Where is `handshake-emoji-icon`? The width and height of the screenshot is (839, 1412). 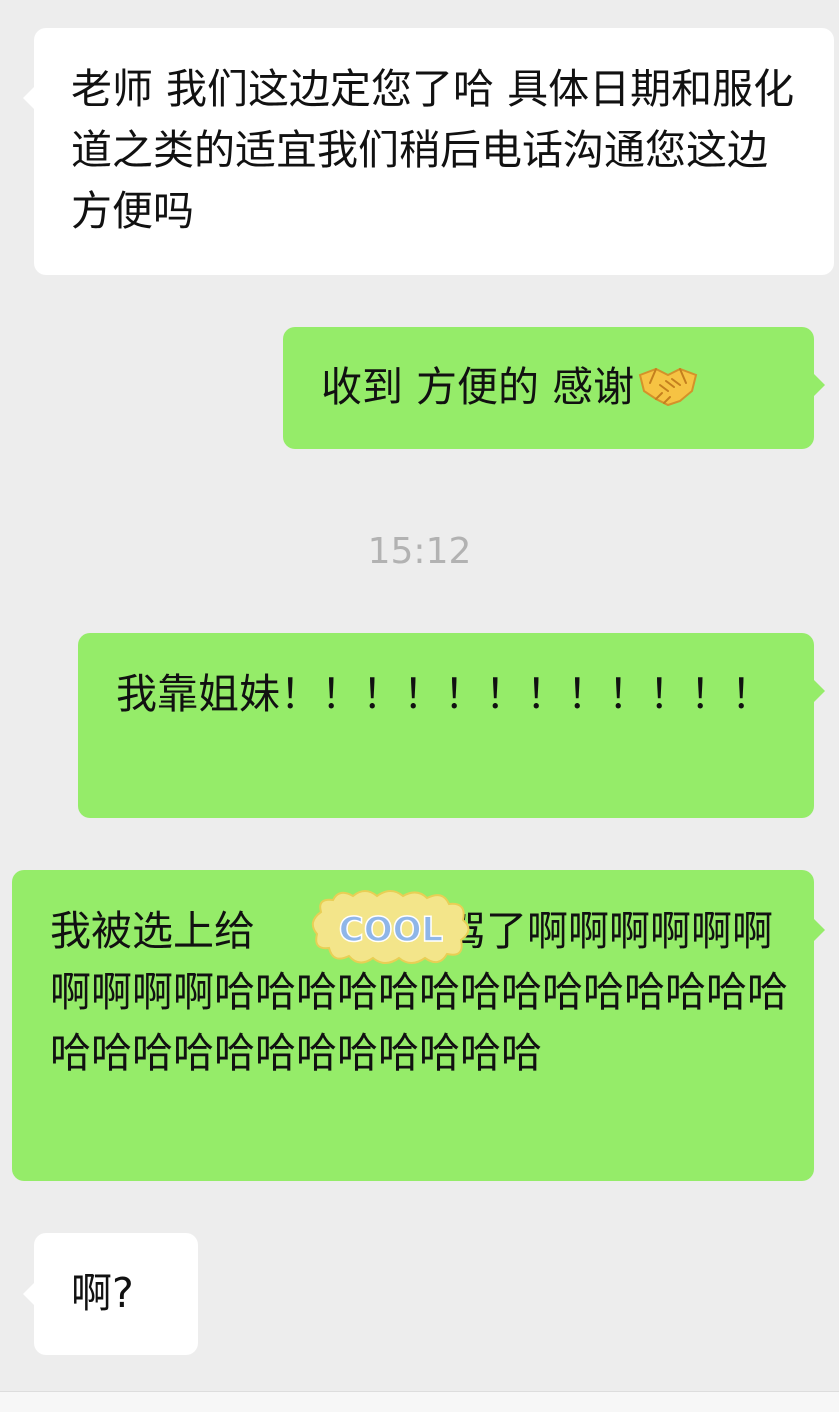
handshake-emoji-icon is located at coordinates (668, 387).